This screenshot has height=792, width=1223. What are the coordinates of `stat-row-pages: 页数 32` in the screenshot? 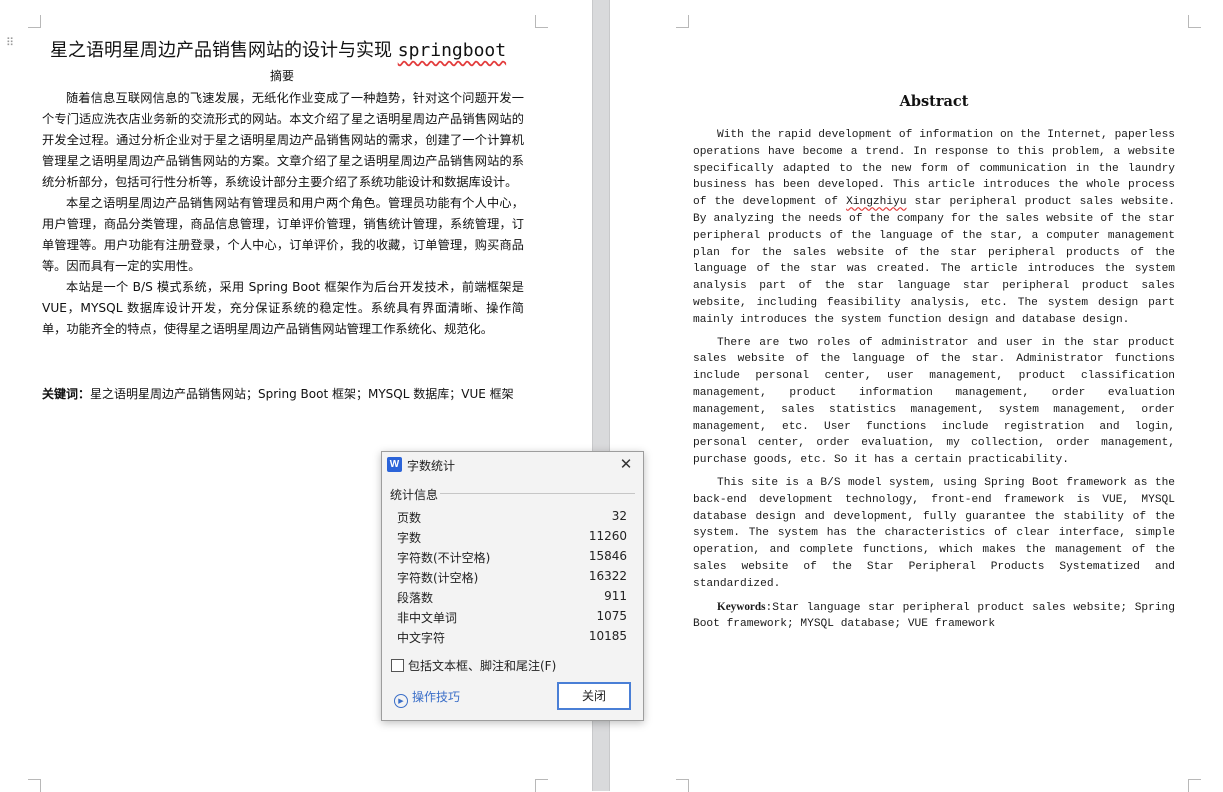 It's located at (512, 517).